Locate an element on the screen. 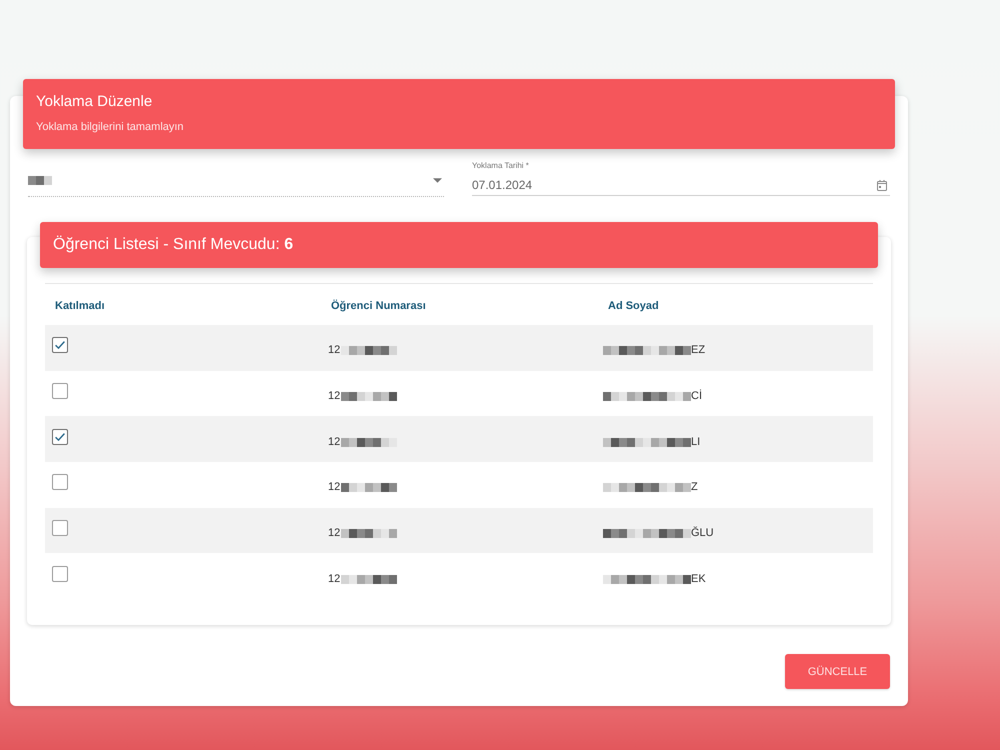 The image size is (1000, 750). date-value: 07.01.2024 is located at coordinates (502, 185).